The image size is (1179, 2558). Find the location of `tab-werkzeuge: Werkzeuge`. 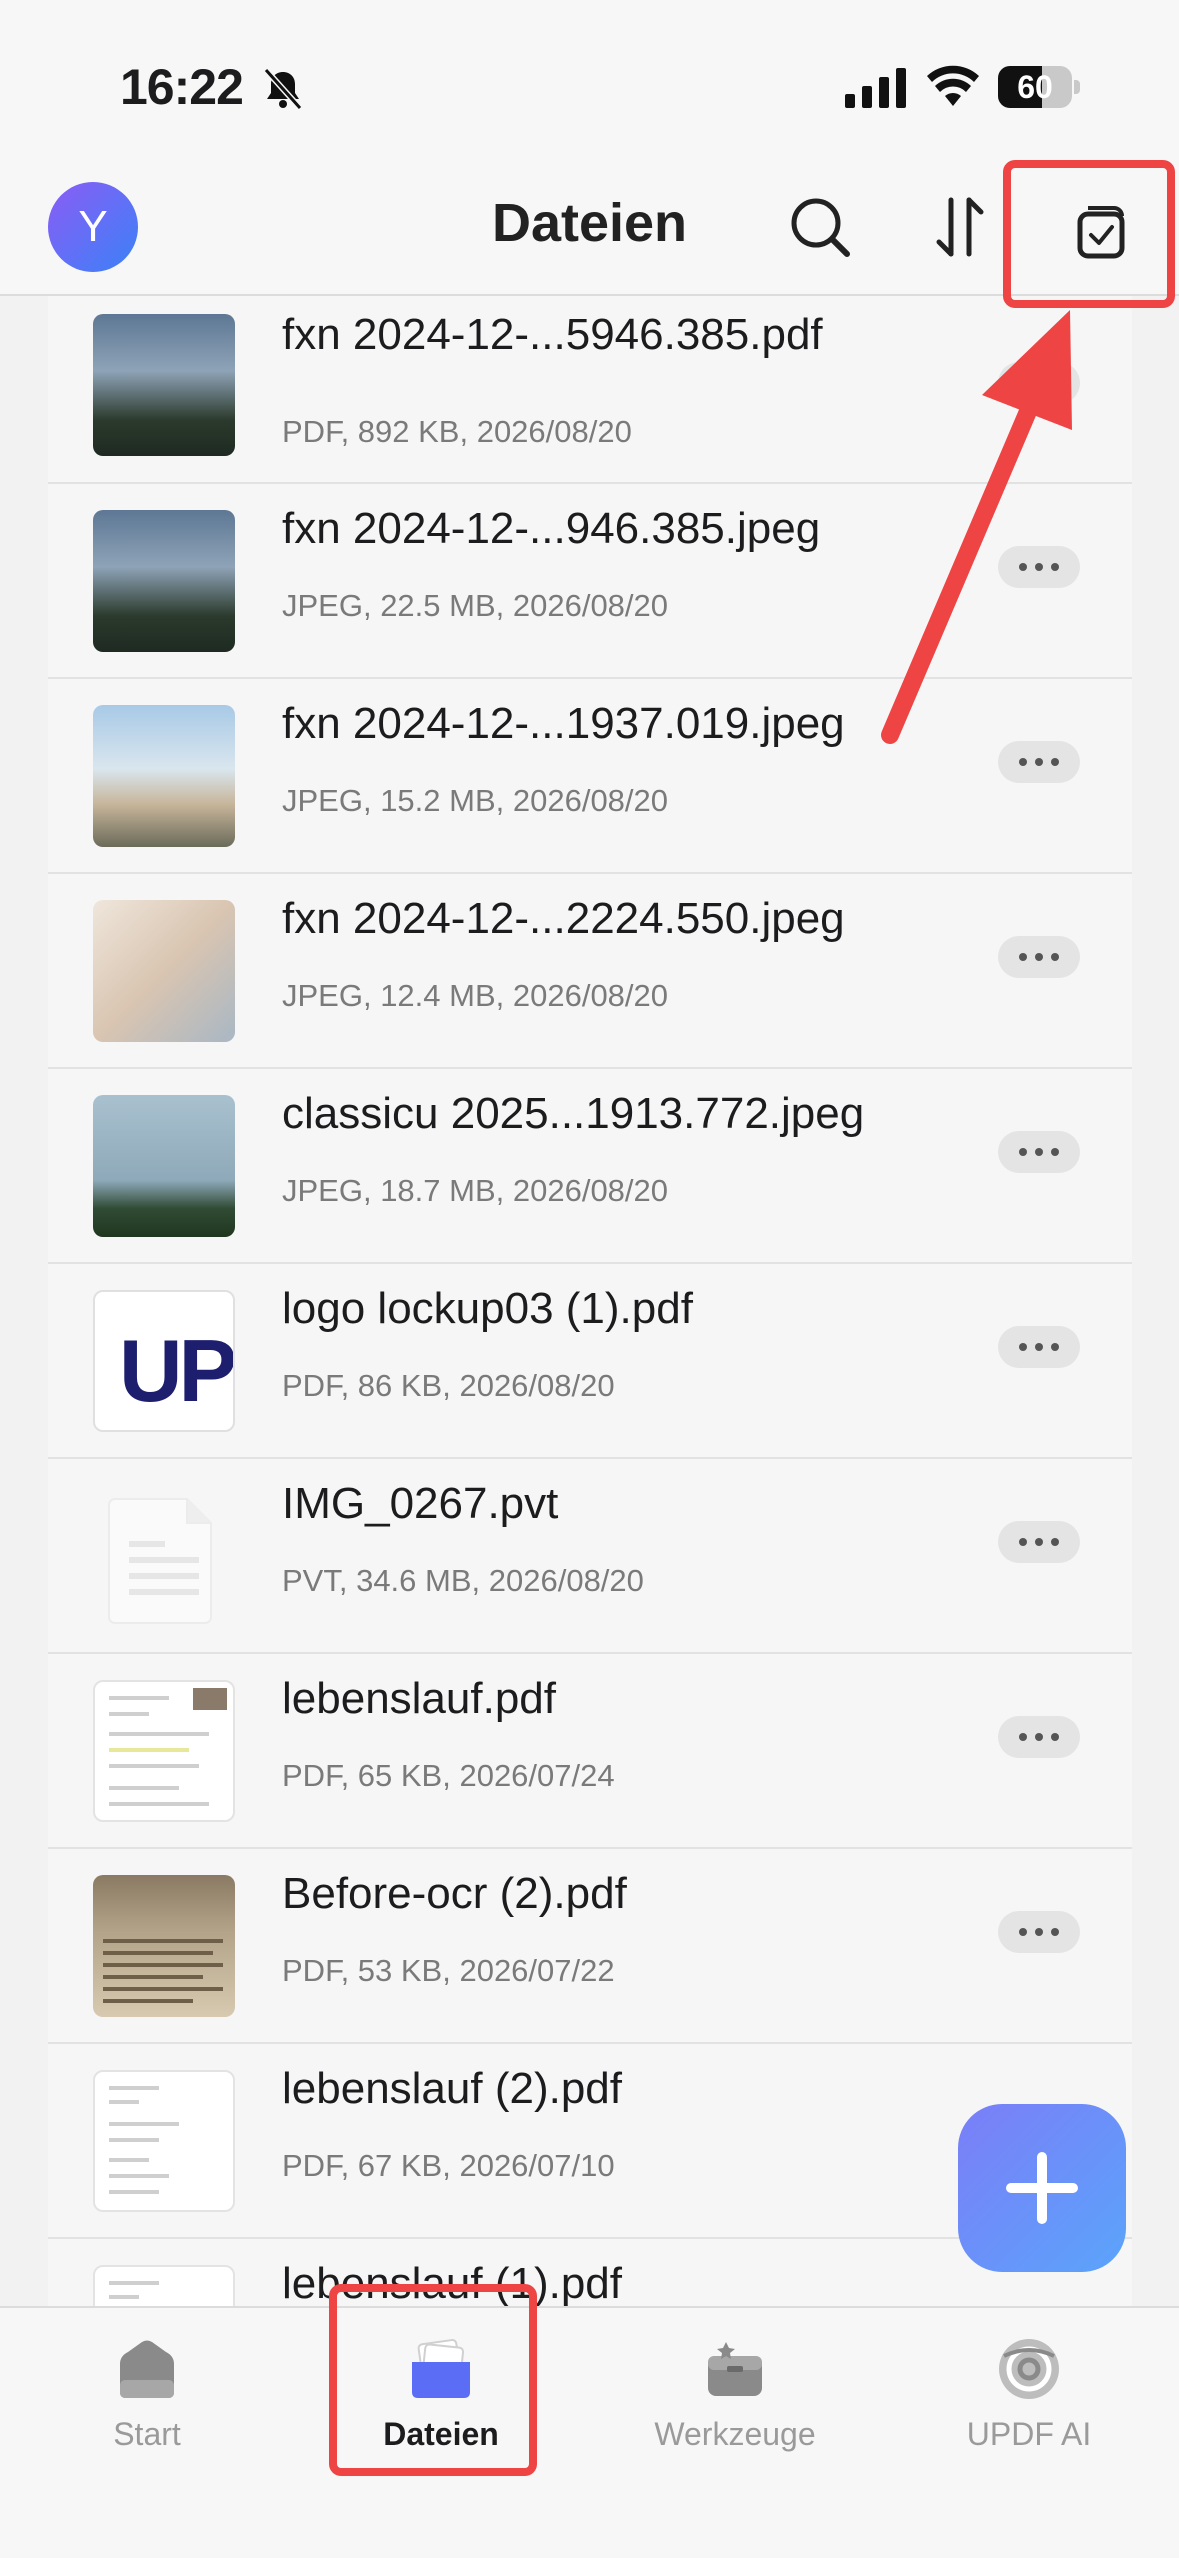

tab-werkzeuge: Werkzeuge is located at coordinates (735, 2433).